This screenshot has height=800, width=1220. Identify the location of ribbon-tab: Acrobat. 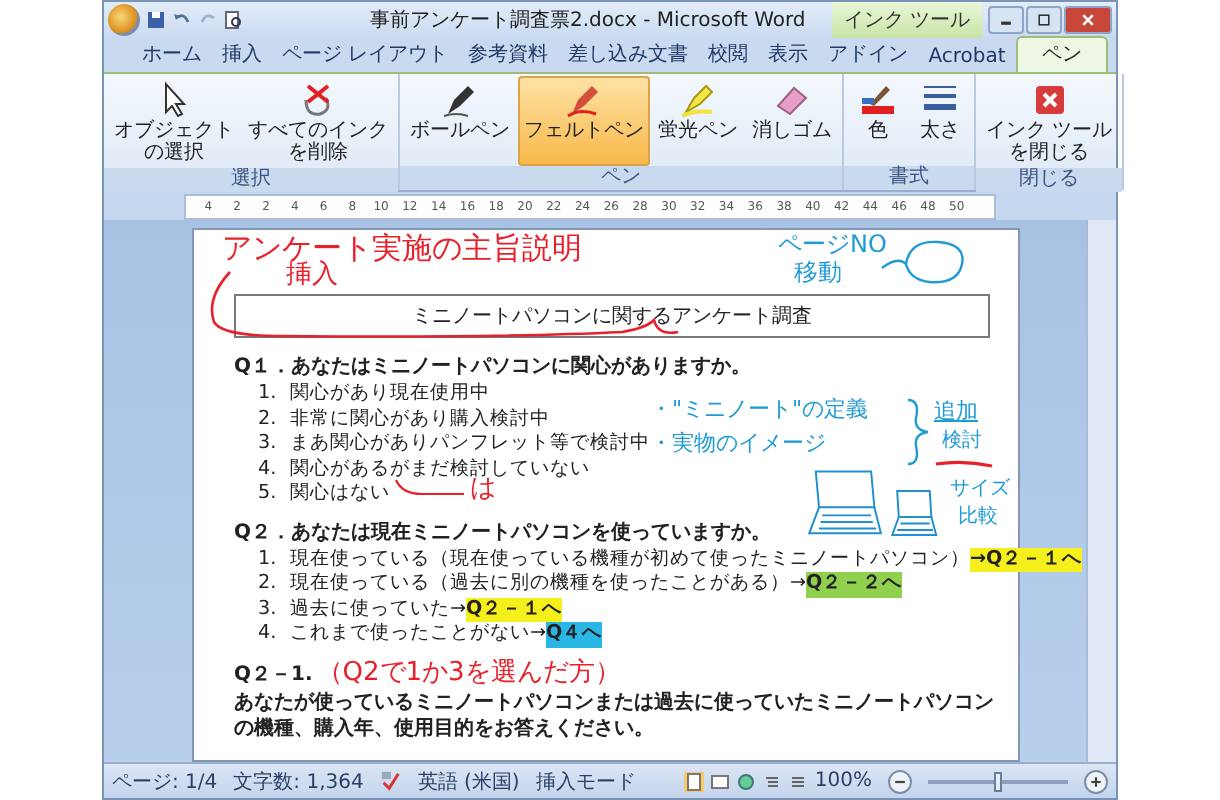
(967, 58).